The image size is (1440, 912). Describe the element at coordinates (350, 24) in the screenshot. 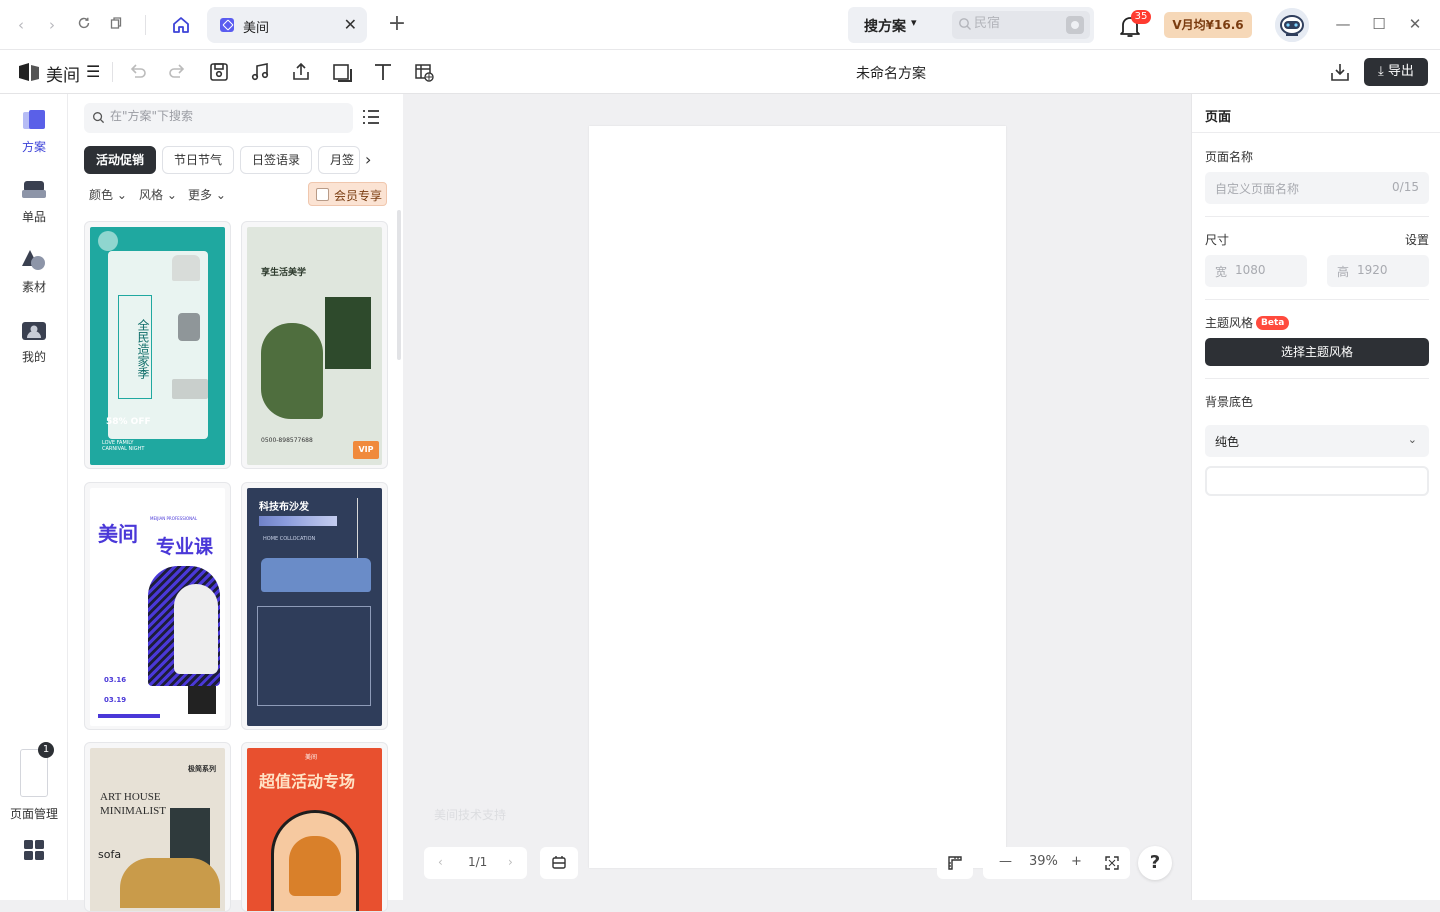

I see `close-icon: ✕` at that location.